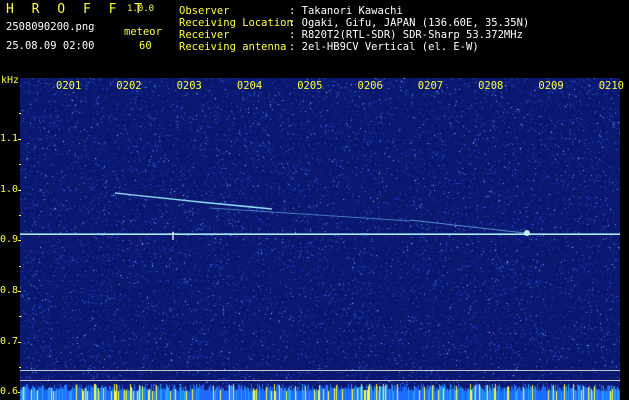  What do you see at coordinates (9, 341) in the screenshot?
I see `y-tick-label: 0.7` at bounding box center [9, 341].